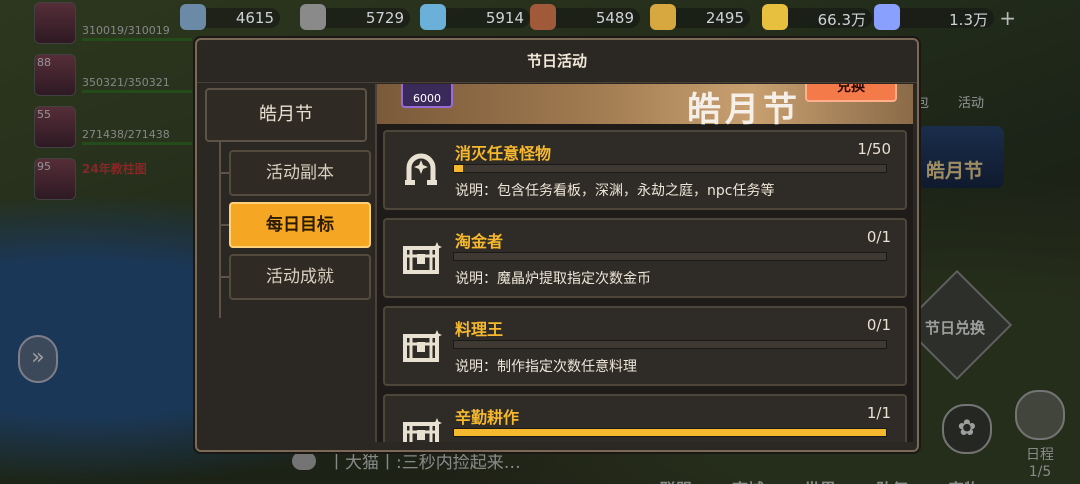 The image size is (1080, 484). What do you see at coordinates (744, 110) in the screenshot?
I see `banner-logo: 皓月节` at bounding box center [744, 110].